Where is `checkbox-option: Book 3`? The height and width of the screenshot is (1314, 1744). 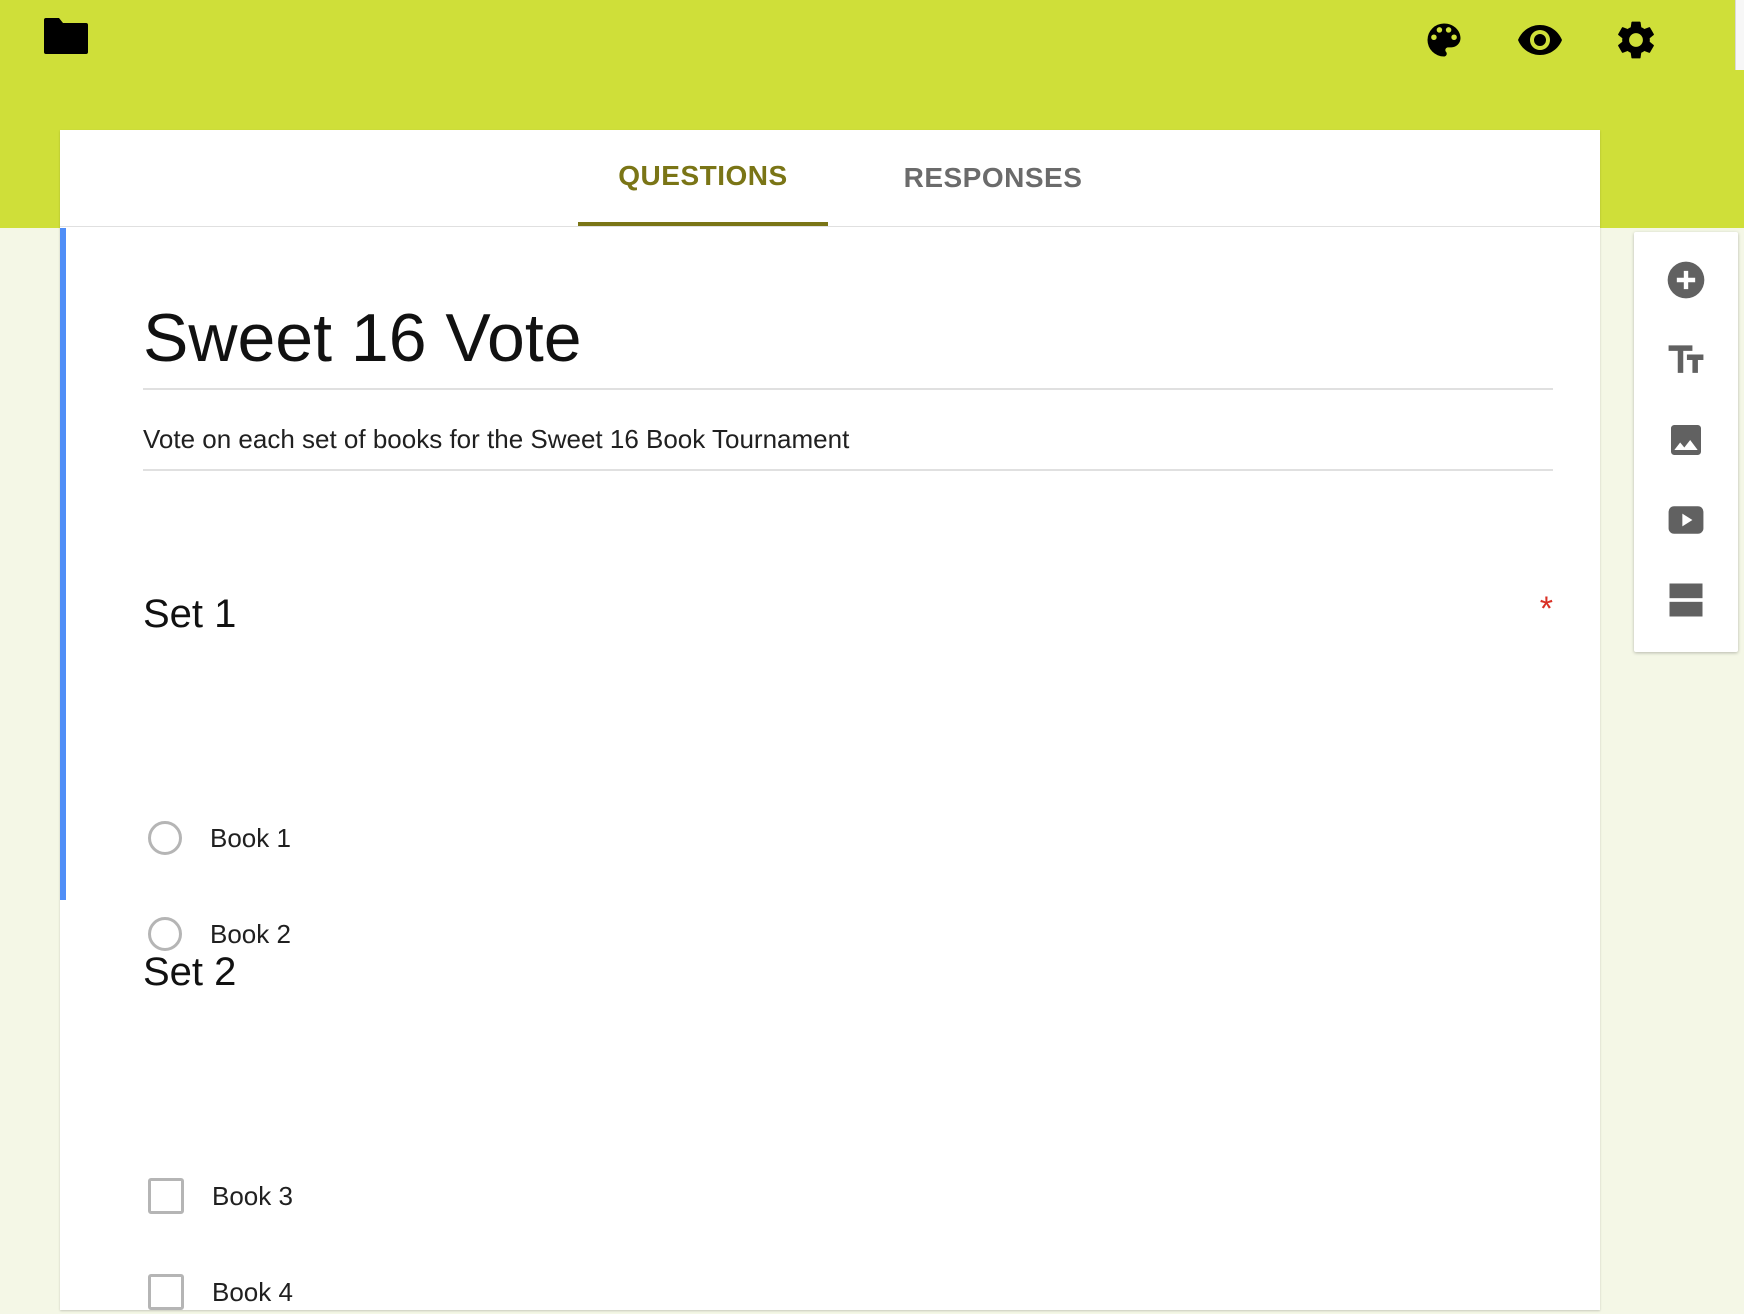 checkbox-option: Book 3 is located at coordinates (220, 1196).